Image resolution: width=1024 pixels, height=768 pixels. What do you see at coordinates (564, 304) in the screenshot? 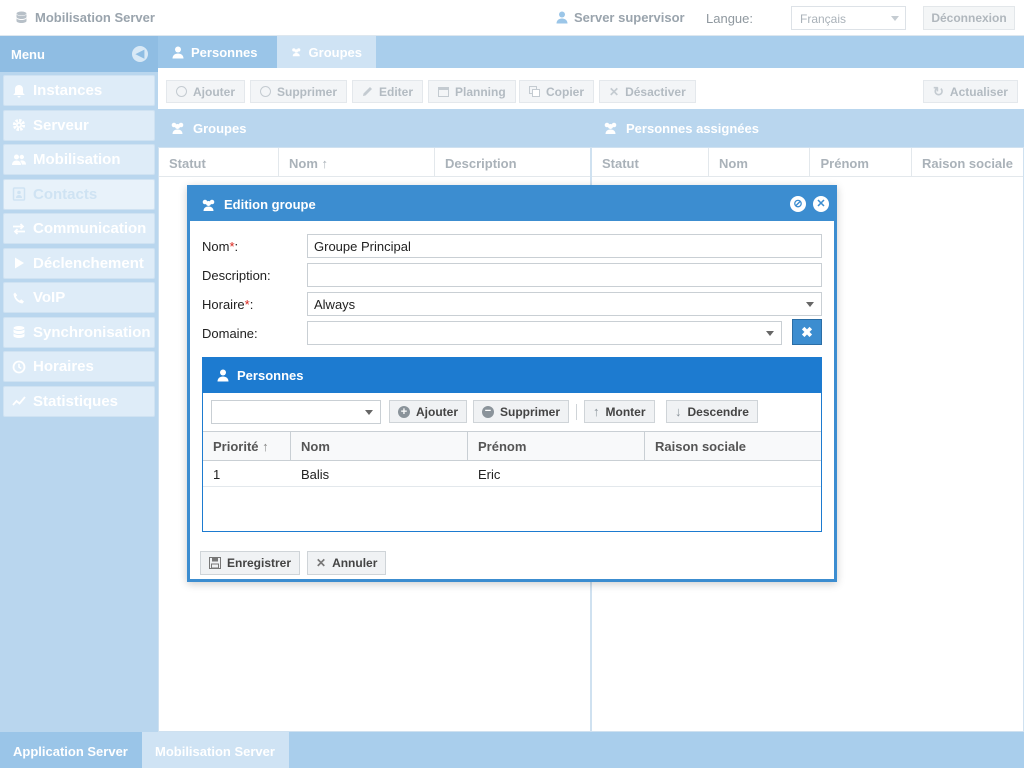
I see `schedule-select: Always` at bounding box center [564, 304].